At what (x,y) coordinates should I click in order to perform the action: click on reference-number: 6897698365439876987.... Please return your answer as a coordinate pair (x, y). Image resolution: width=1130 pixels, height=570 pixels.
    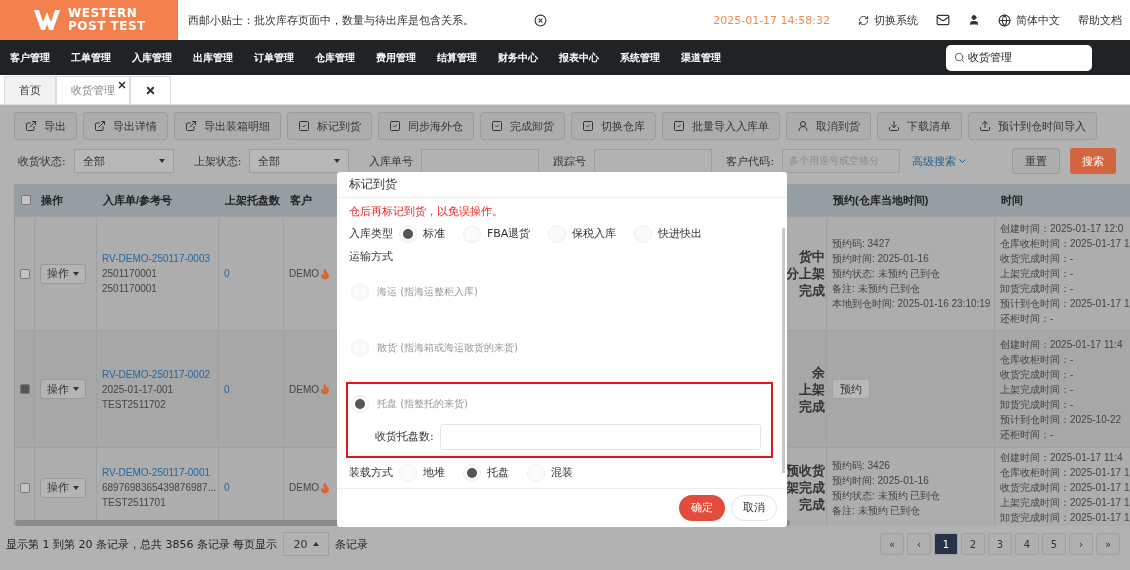
    Looking at the image, I should click on (159, 488).